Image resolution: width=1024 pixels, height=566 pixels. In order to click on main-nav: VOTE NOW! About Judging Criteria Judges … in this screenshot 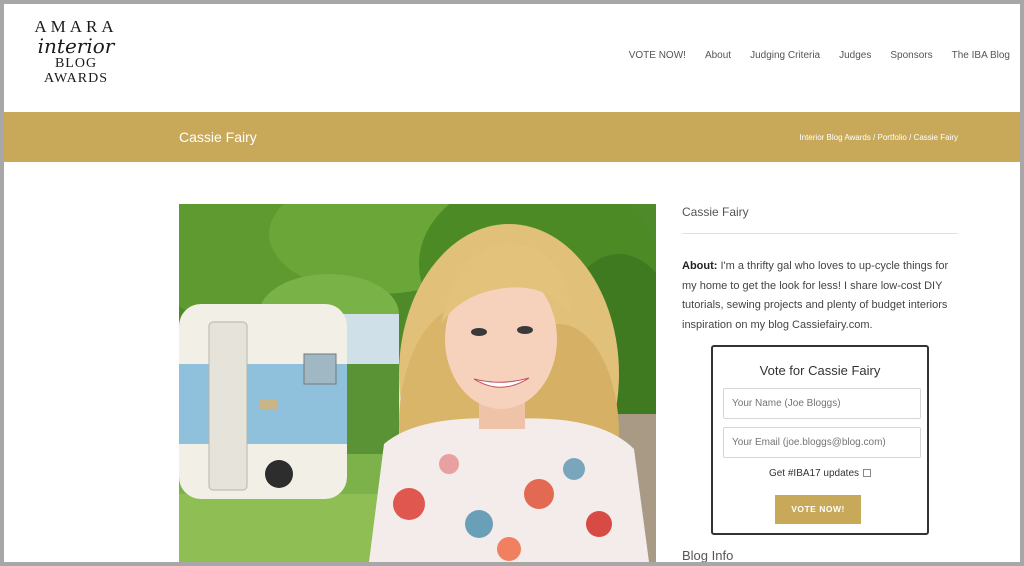, I will do `click(810, 55)`.